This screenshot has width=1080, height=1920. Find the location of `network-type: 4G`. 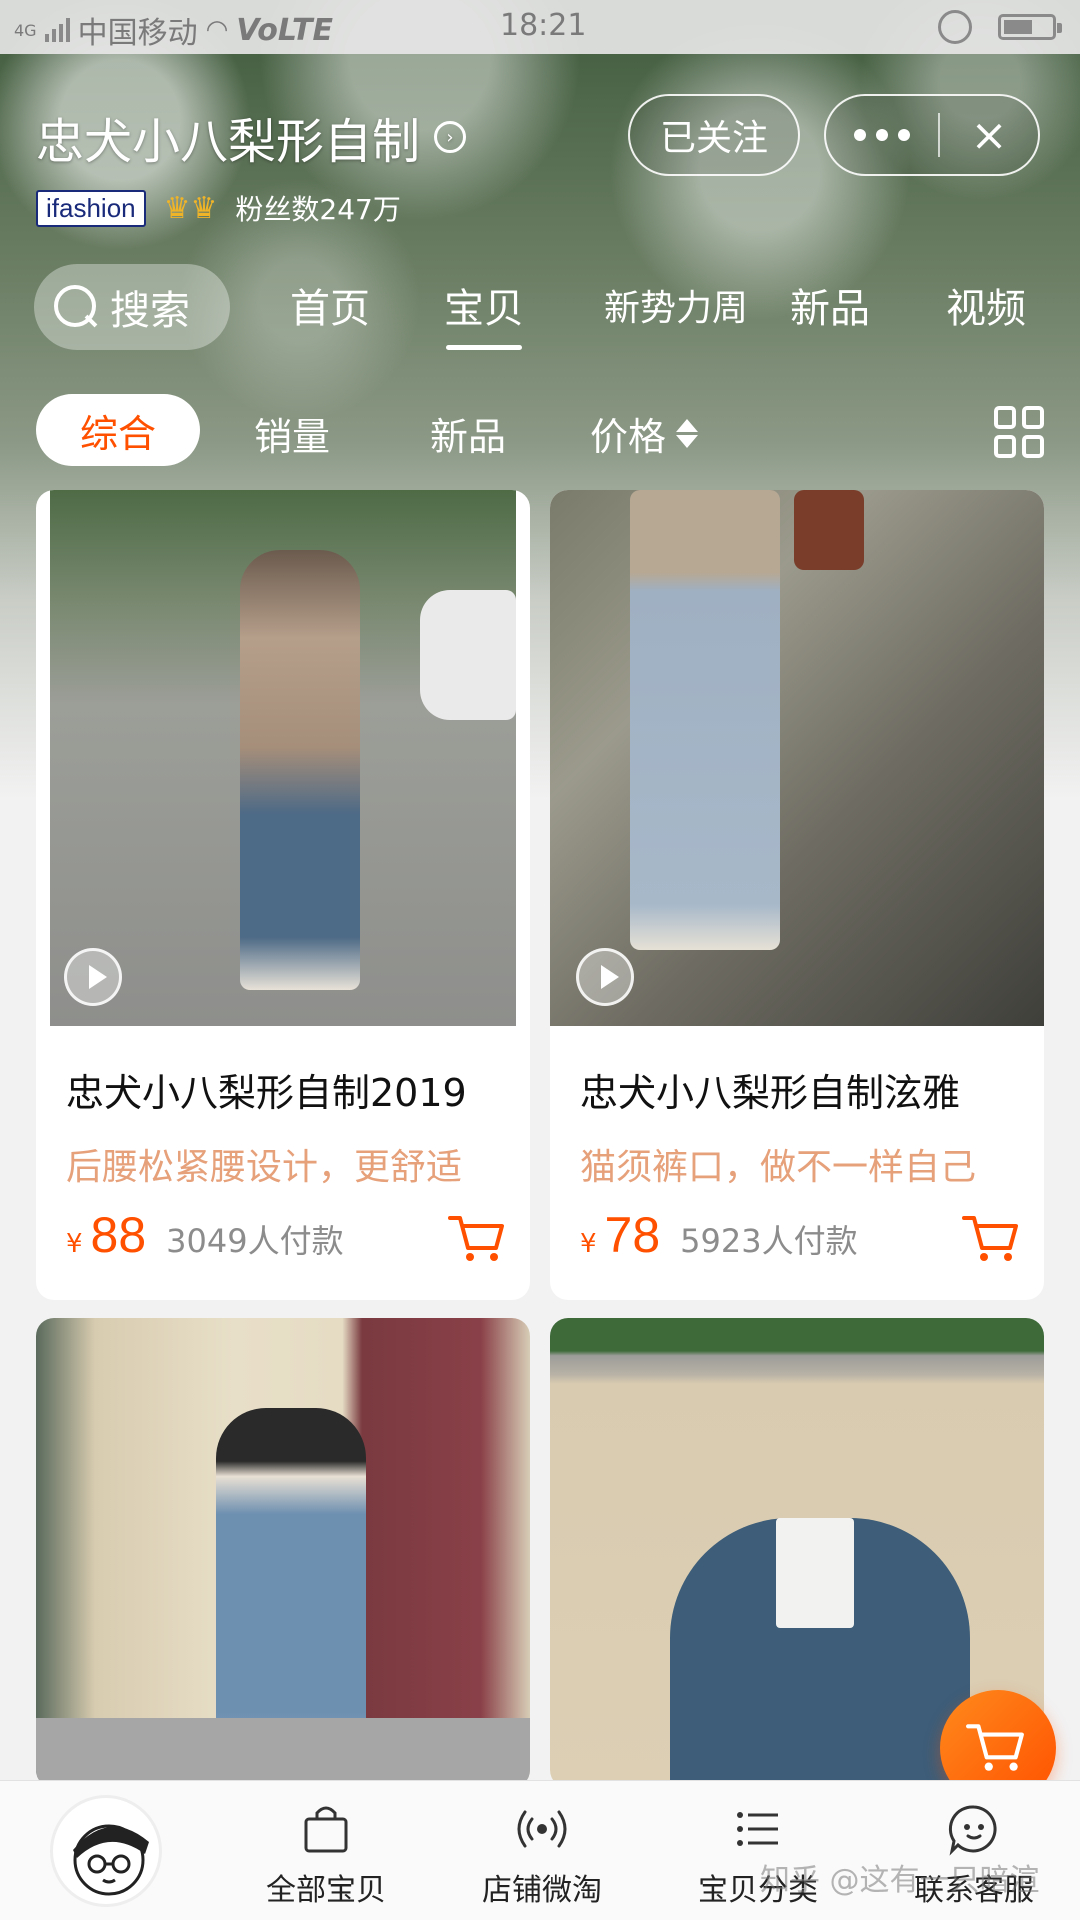

network-type: 4G is located at coordinates (25, 30).